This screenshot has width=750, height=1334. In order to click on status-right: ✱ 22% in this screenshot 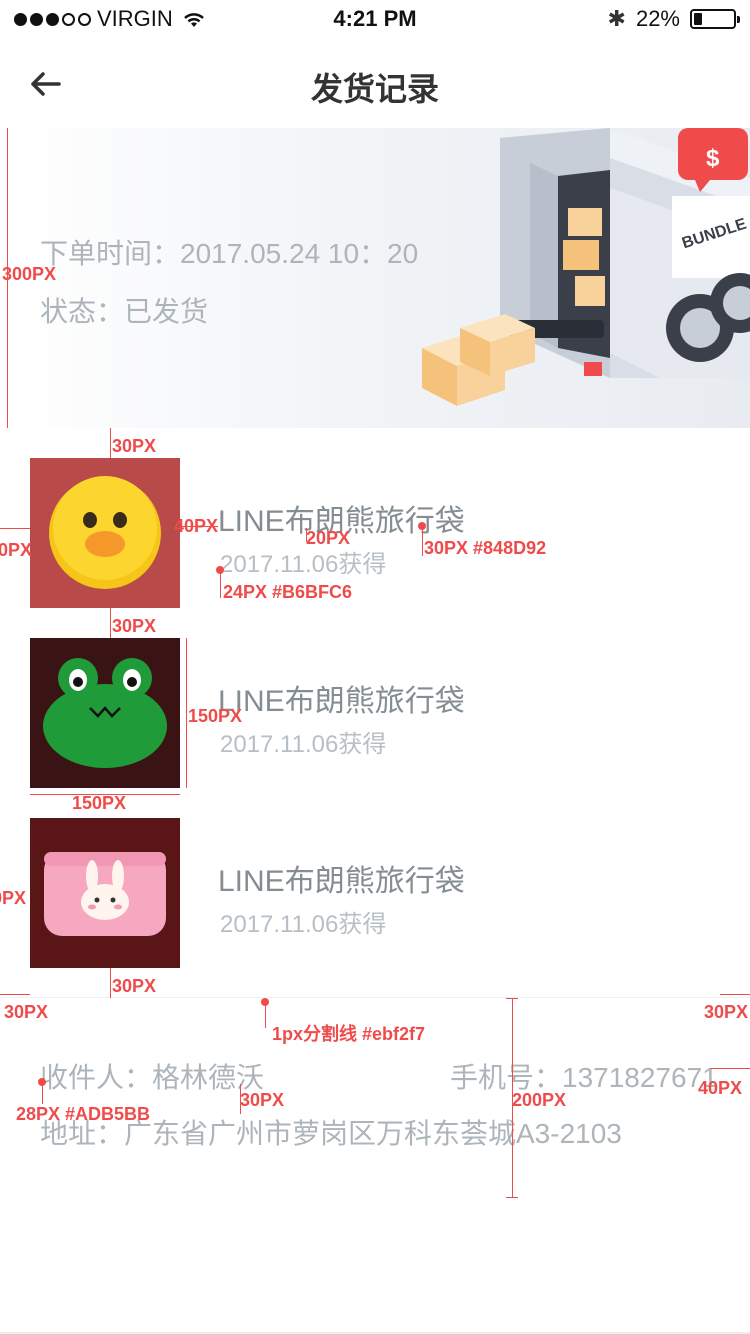, I will do `click(673, 19)`.